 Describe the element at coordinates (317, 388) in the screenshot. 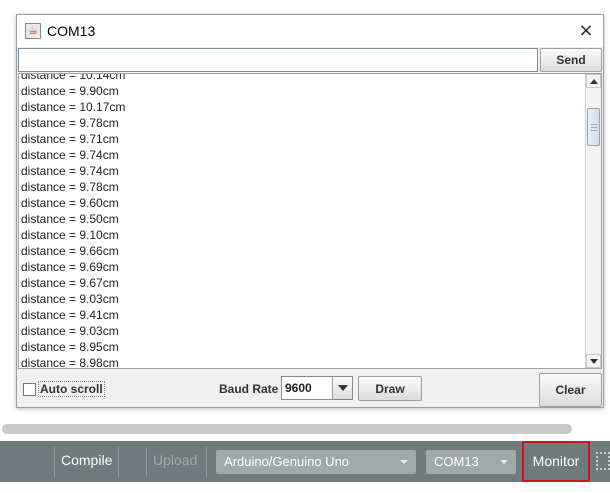

I see `baud-rate-select: 9600` at that location.